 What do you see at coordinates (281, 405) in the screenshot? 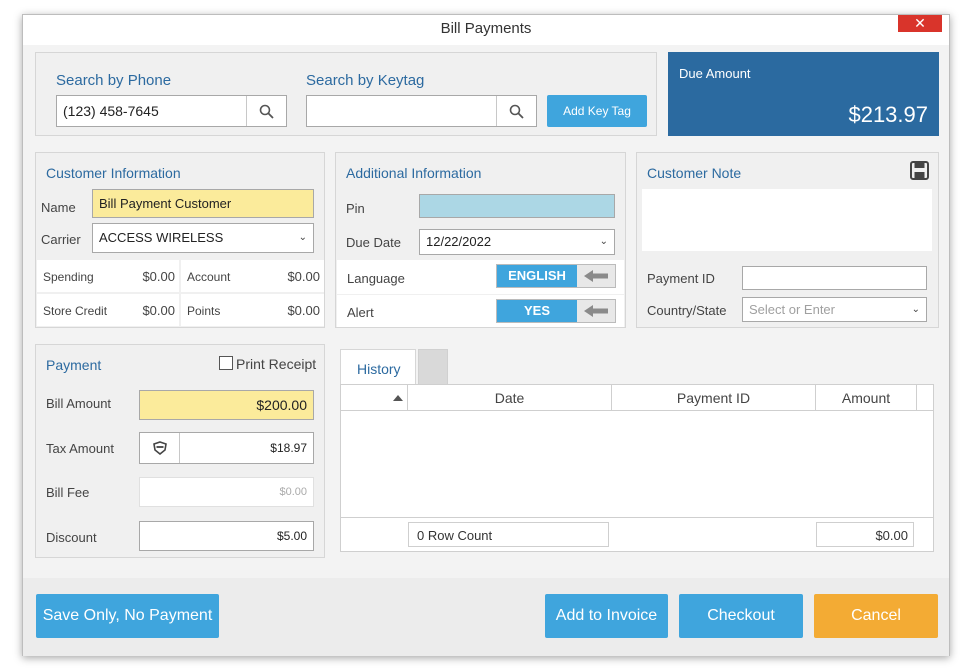
I see `bill-amount-value: $200.00` at bounding box center [281, 405].